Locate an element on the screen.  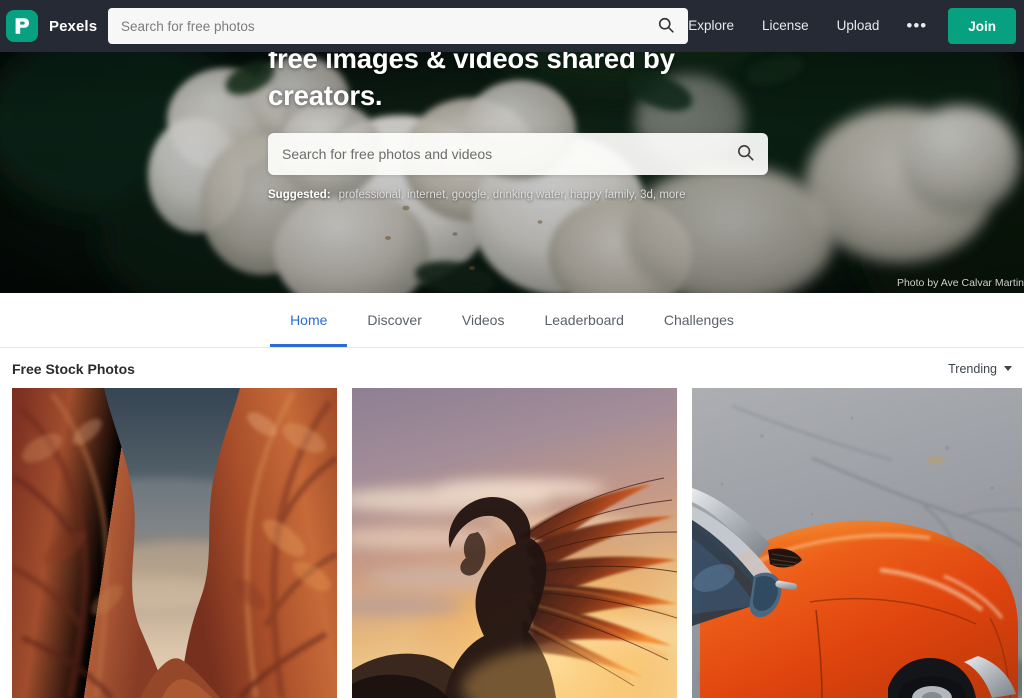
section-header: Free Stock Photos Trending is located at coordinates (512, 368).